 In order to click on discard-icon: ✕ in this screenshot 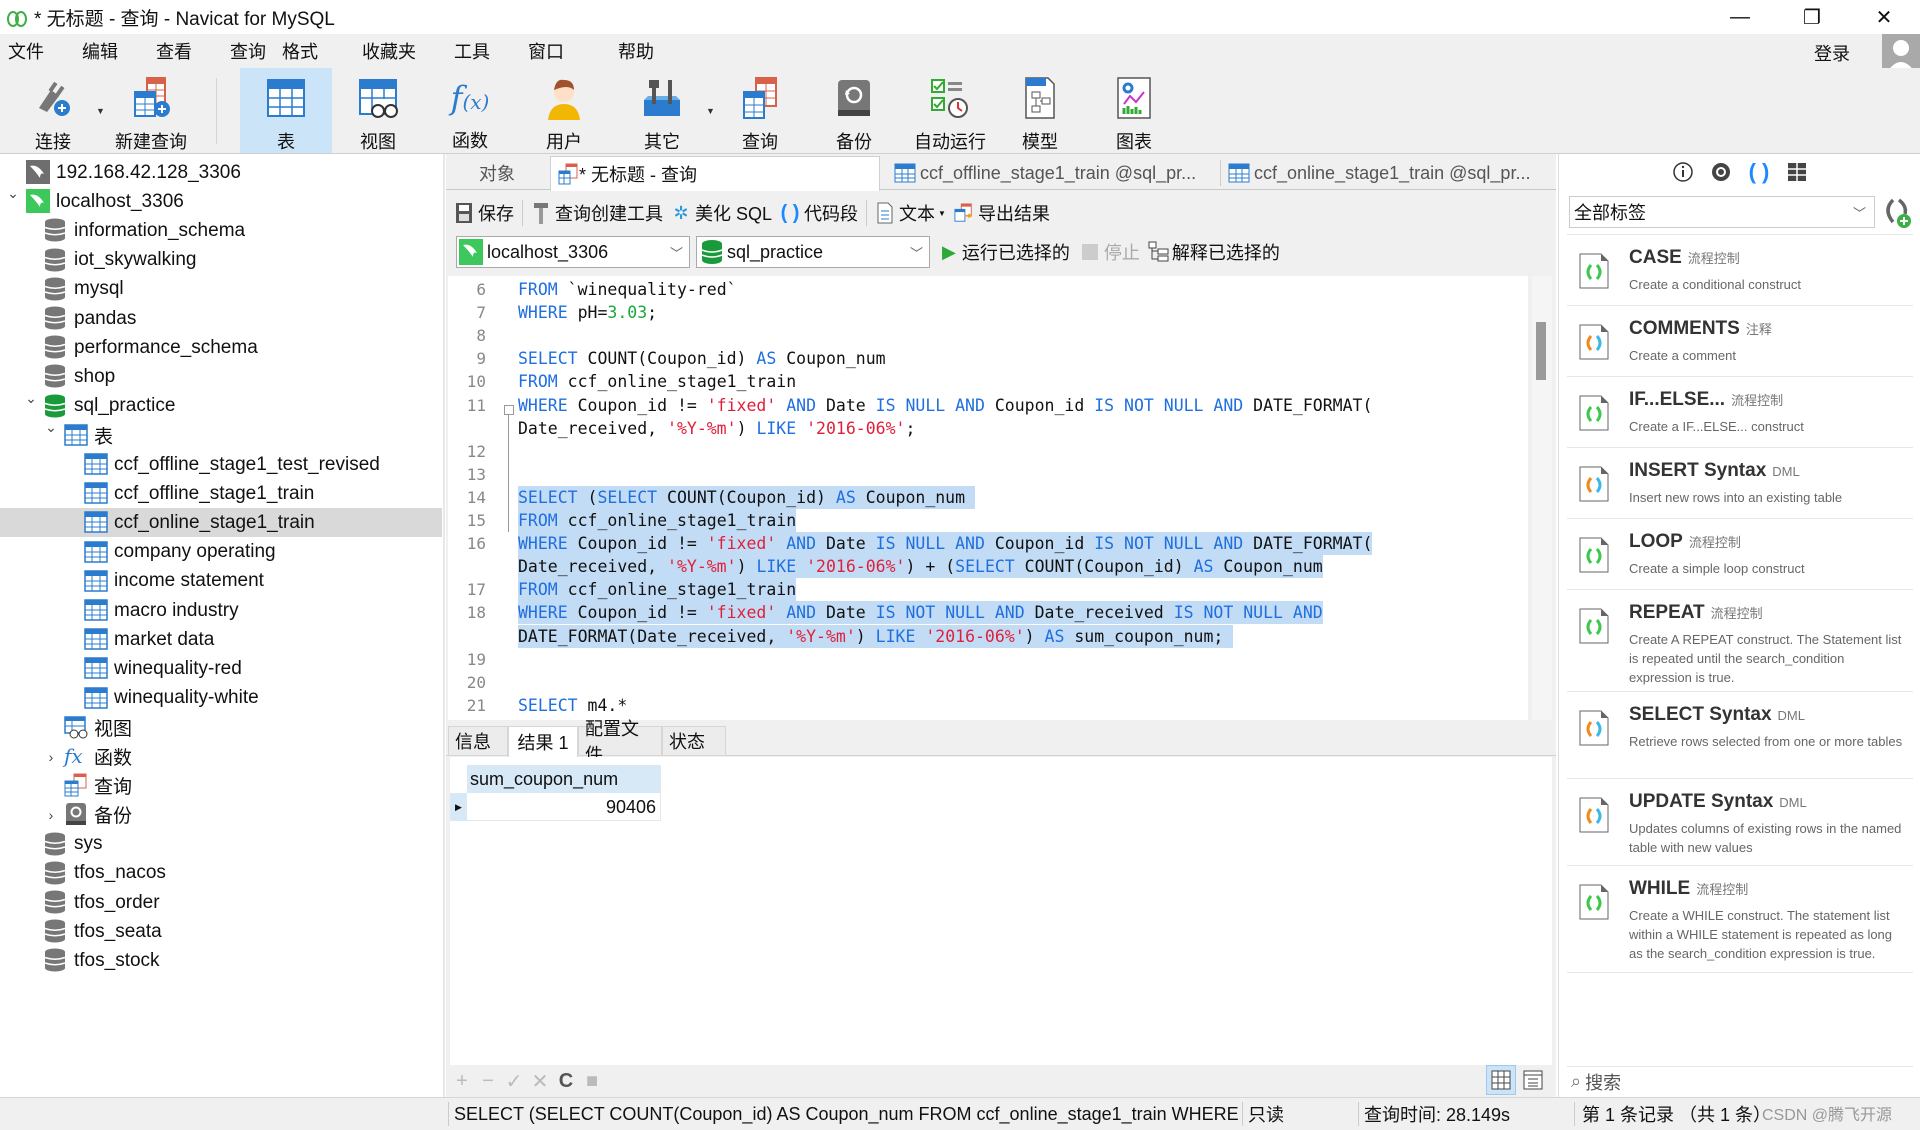, I will do `click(540, 1081)`.